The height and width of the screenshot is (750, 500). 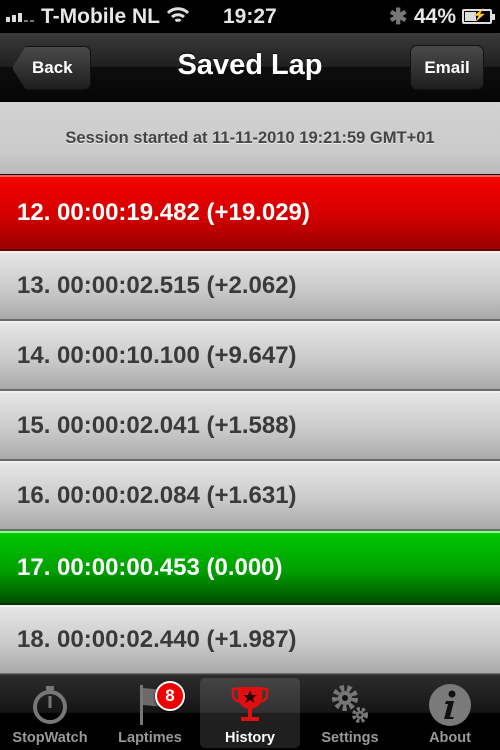 What do you see at coordinates (50, 705) in the screenshot?
I see `stopwatch-icon` at bounding box center [50, 705].